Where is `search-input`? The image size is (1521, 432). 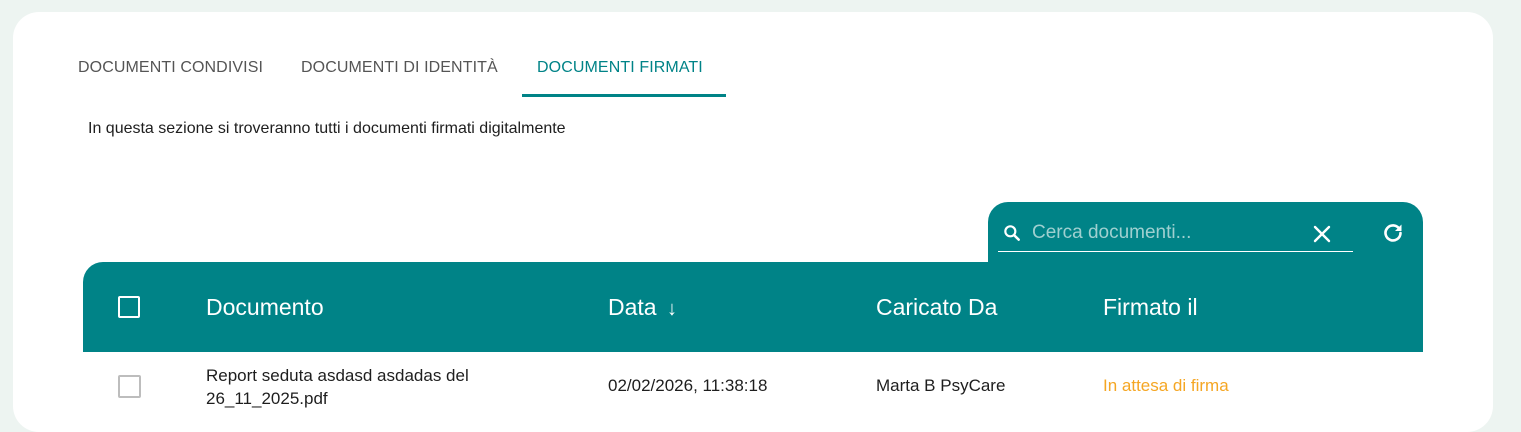
search-input is located at coordinates (1167, 233).